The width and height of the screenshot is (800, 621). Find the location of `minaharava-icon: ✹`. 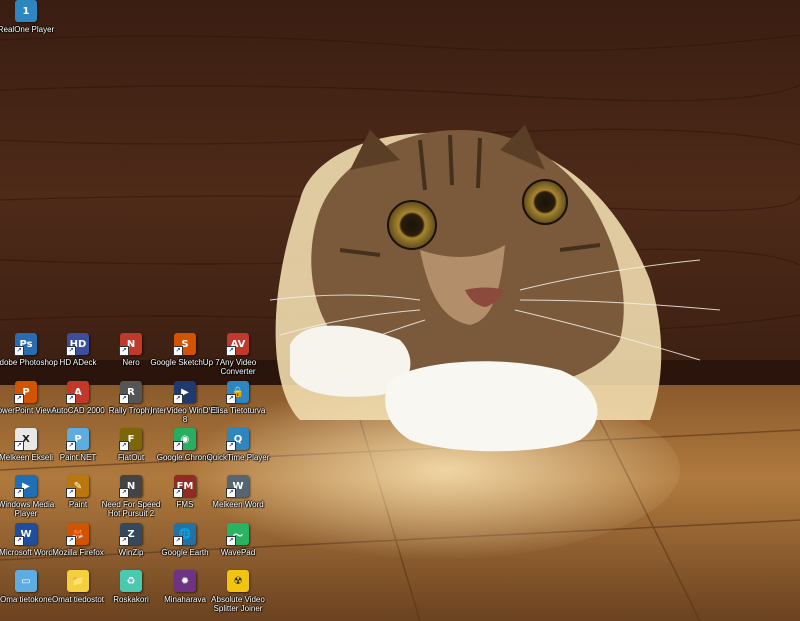

minaharava-icon: ✹ is located at coordinates (185, 581).